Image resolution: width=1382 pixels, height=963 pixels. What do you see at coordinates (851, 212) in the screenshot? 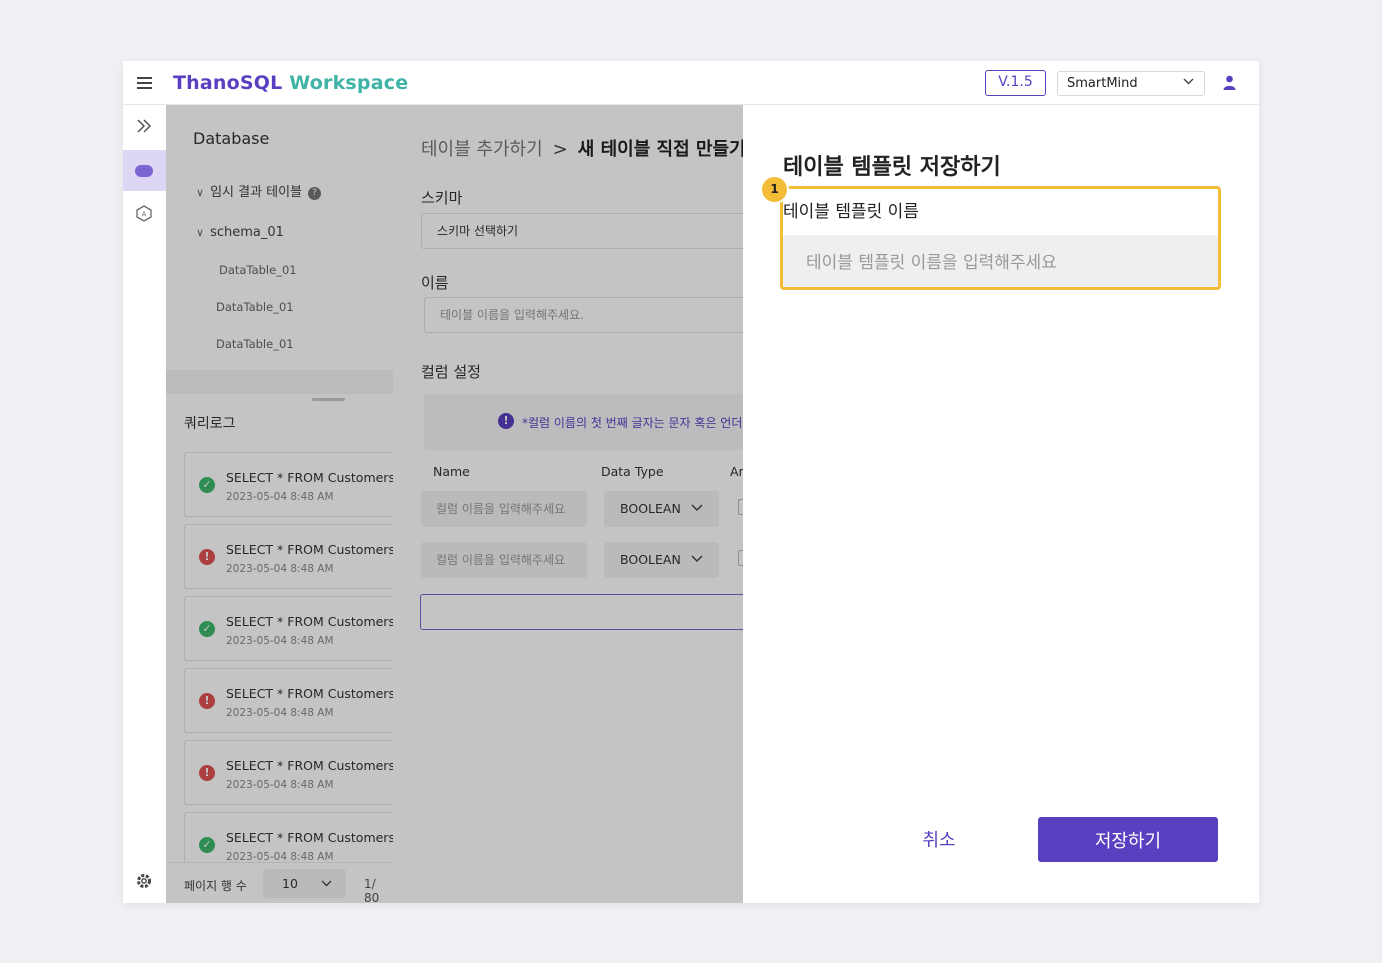
I see `template-name-label: 테이블 템플릿 이름` at bounding box center [851, 212].